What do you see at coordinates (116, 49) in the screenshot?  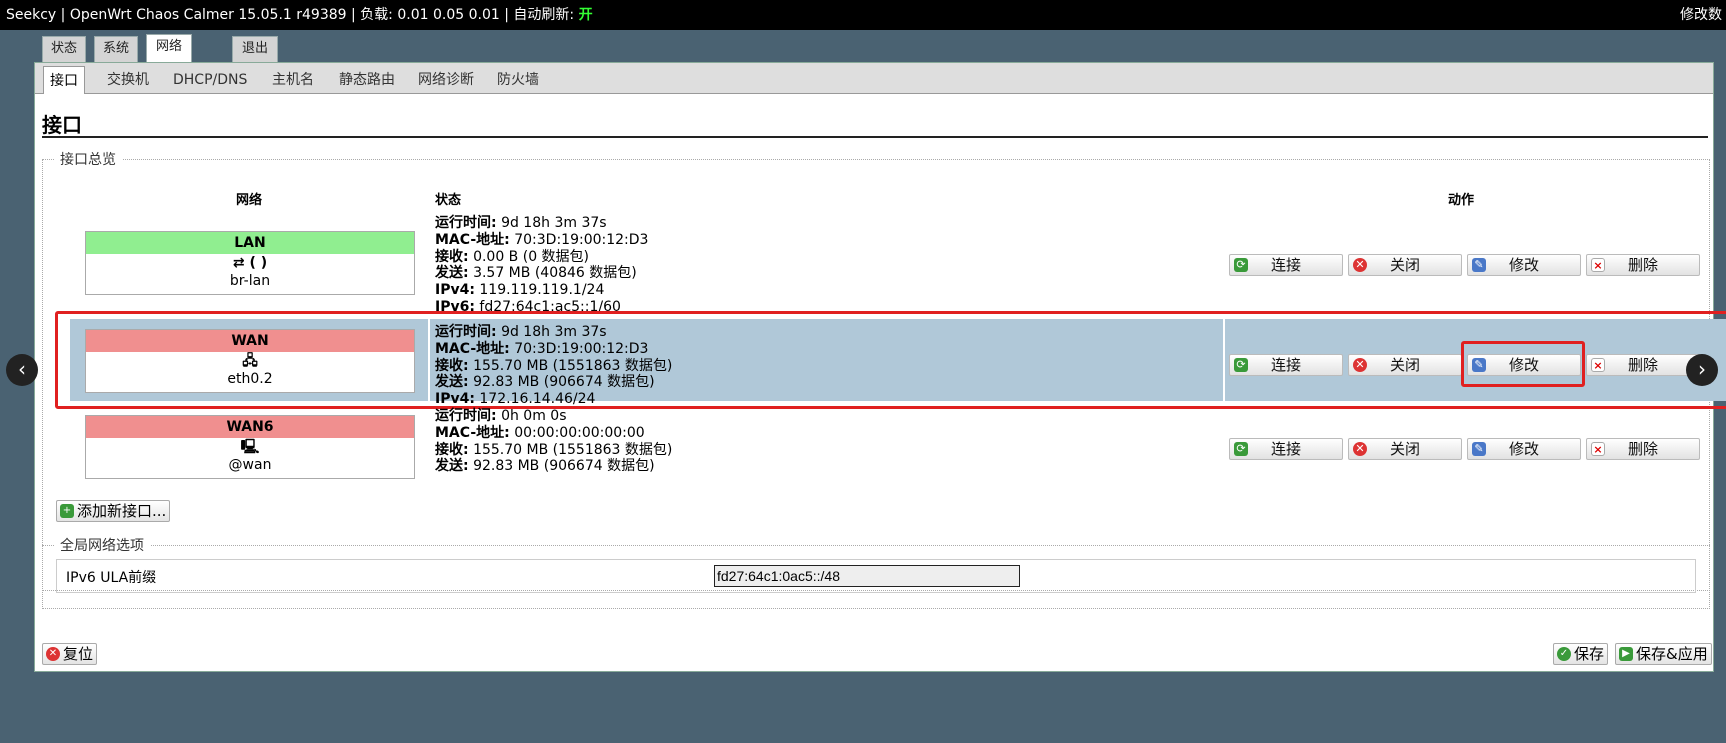 I see `tab-system: 系统` at bounding box center [116, 49].